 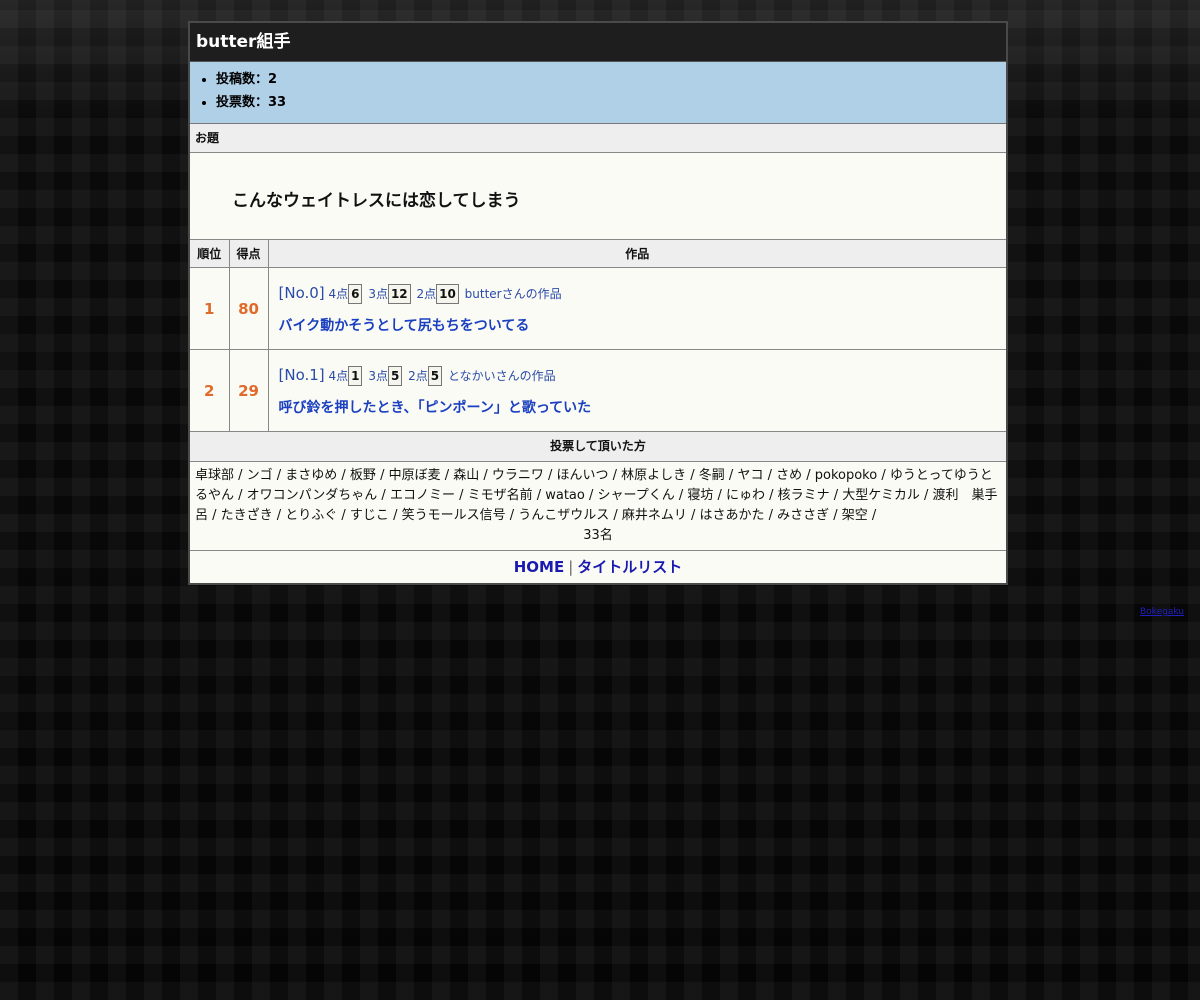 What do you see at coordinates (611, 79) in the screenshot?
I see `posts-count: 投稿数：2` at bounding box center [611, 79].